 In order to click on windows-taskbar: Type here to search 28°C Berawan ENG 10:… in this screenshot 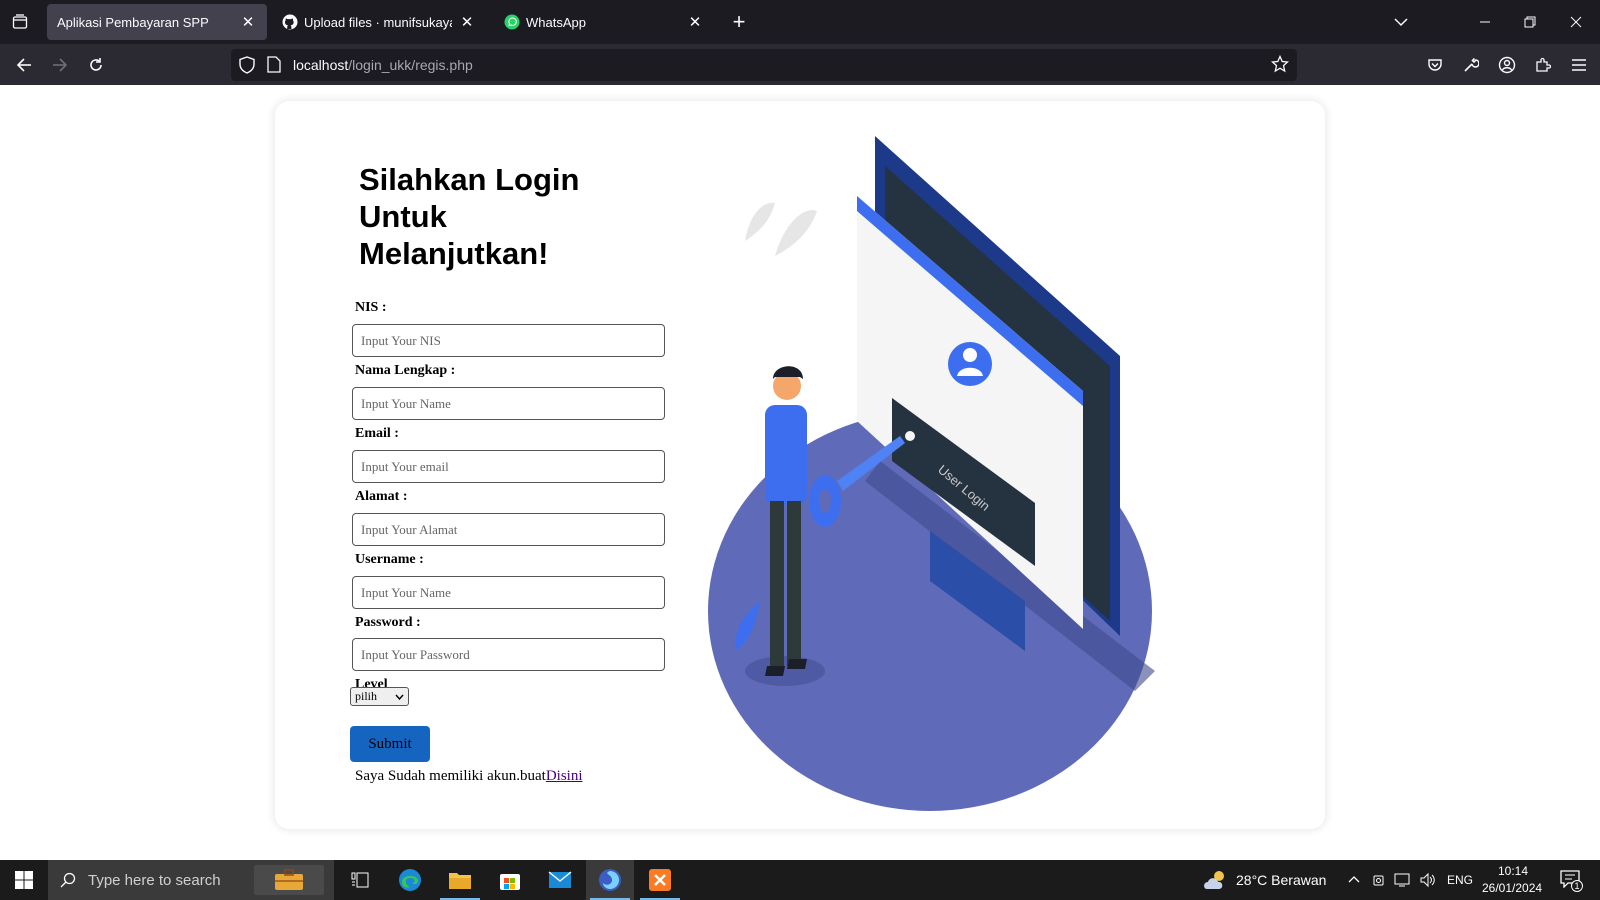, I will do `click(800, 880)`.